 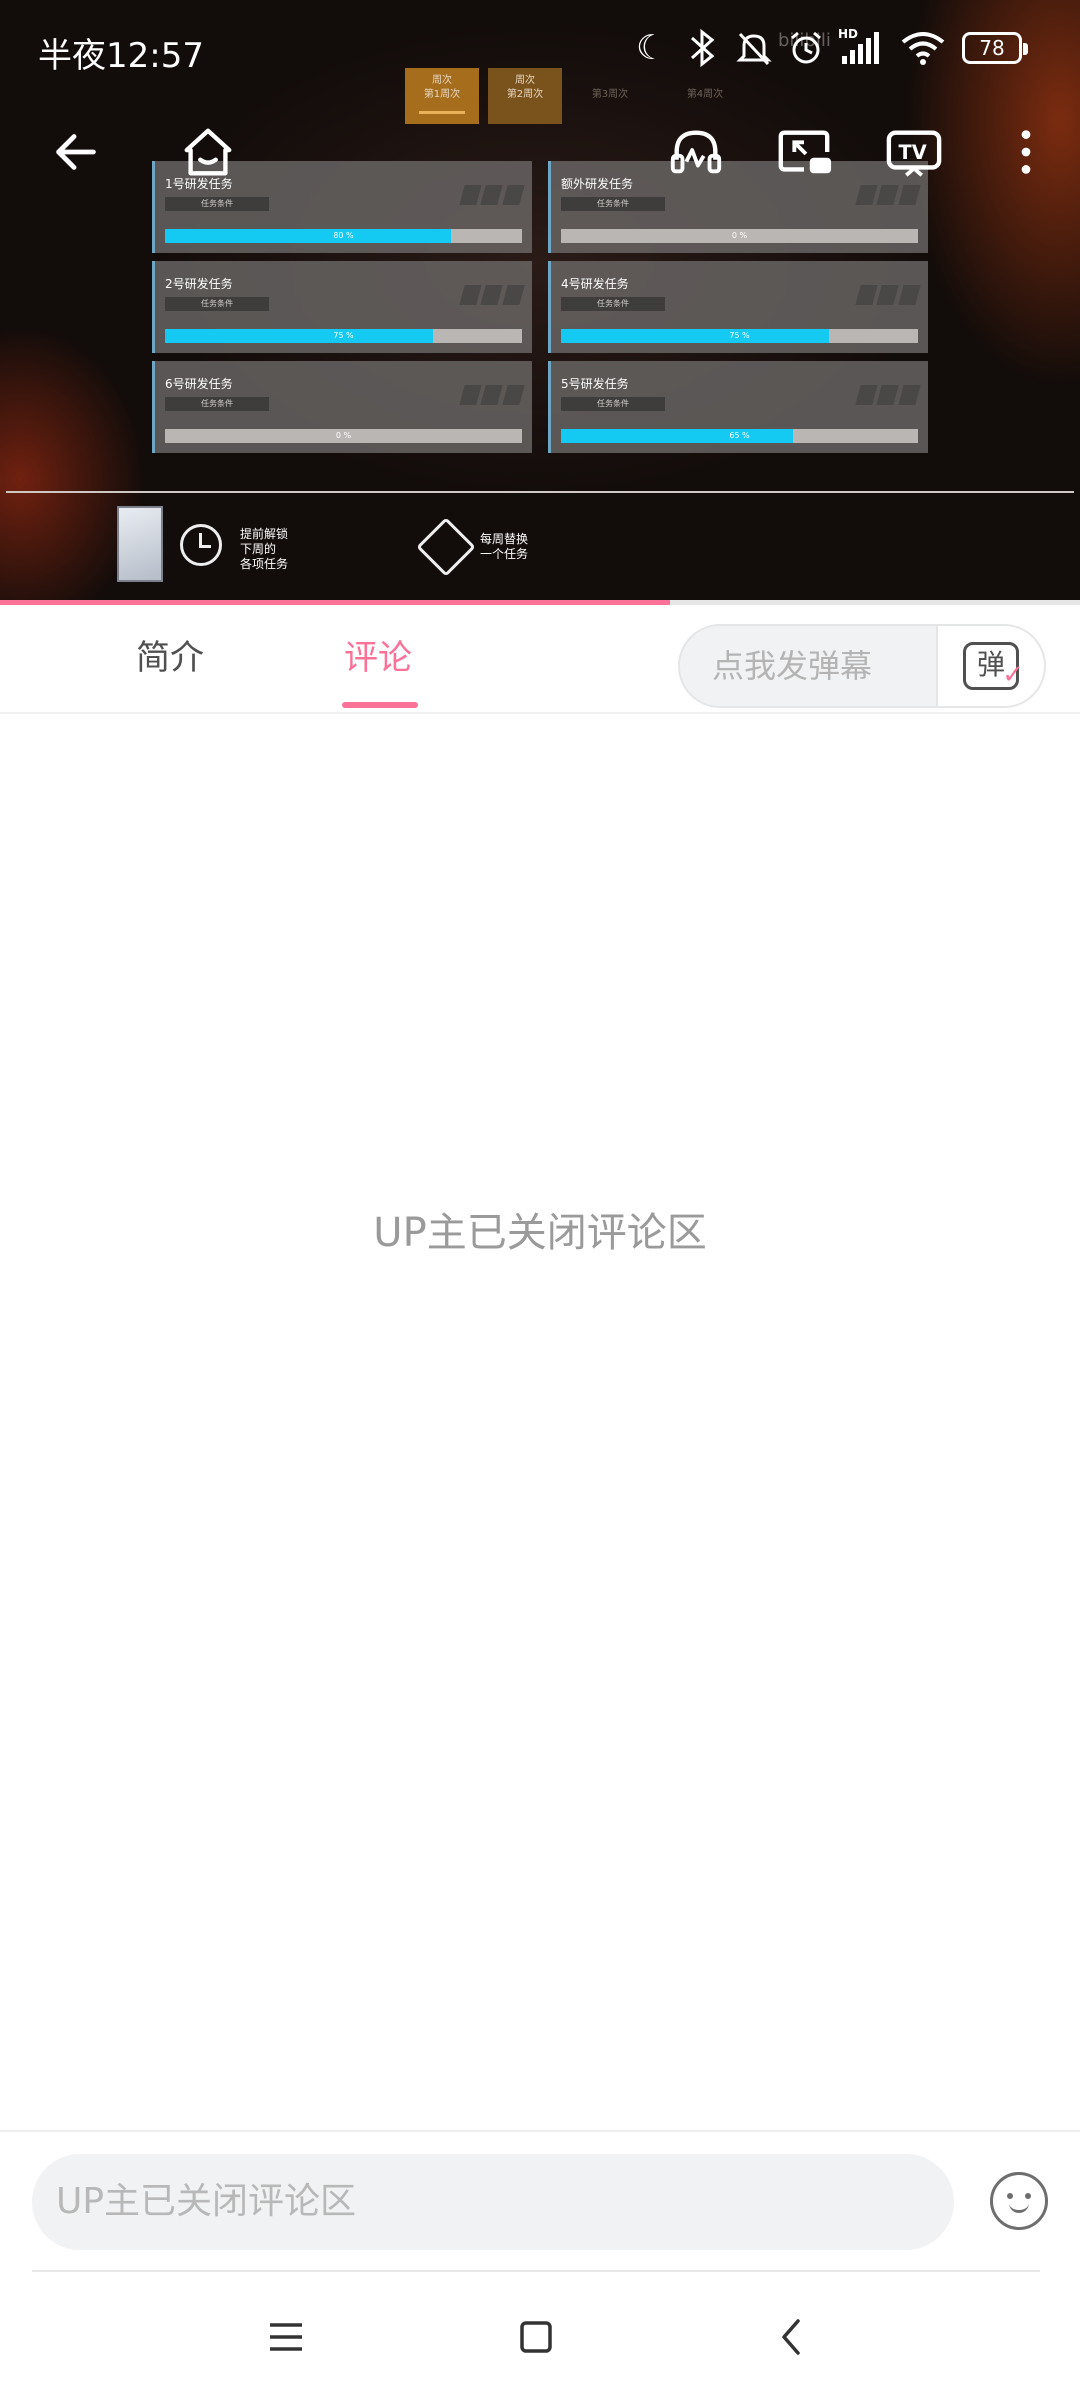 What do you see at coordinates (595, 284) in the screenshot?
I see `task-title: 4号研发任务` at bounding box center [595, 284].